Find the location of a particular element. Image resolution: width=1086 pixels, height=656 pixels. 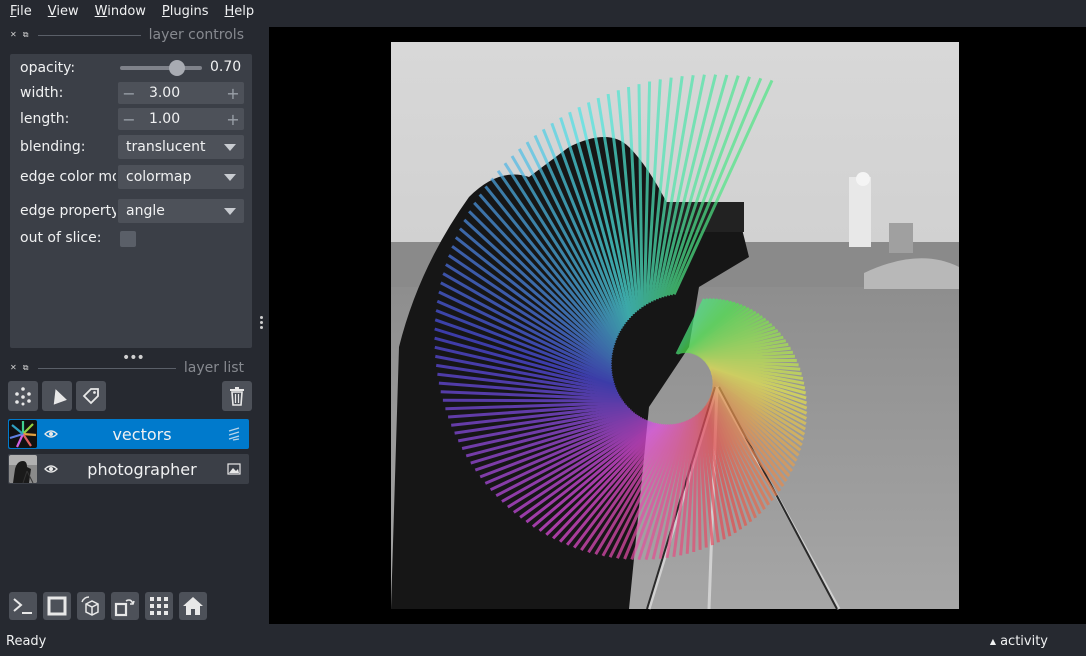

delete-layer-button is located at coordinates (237, 396).